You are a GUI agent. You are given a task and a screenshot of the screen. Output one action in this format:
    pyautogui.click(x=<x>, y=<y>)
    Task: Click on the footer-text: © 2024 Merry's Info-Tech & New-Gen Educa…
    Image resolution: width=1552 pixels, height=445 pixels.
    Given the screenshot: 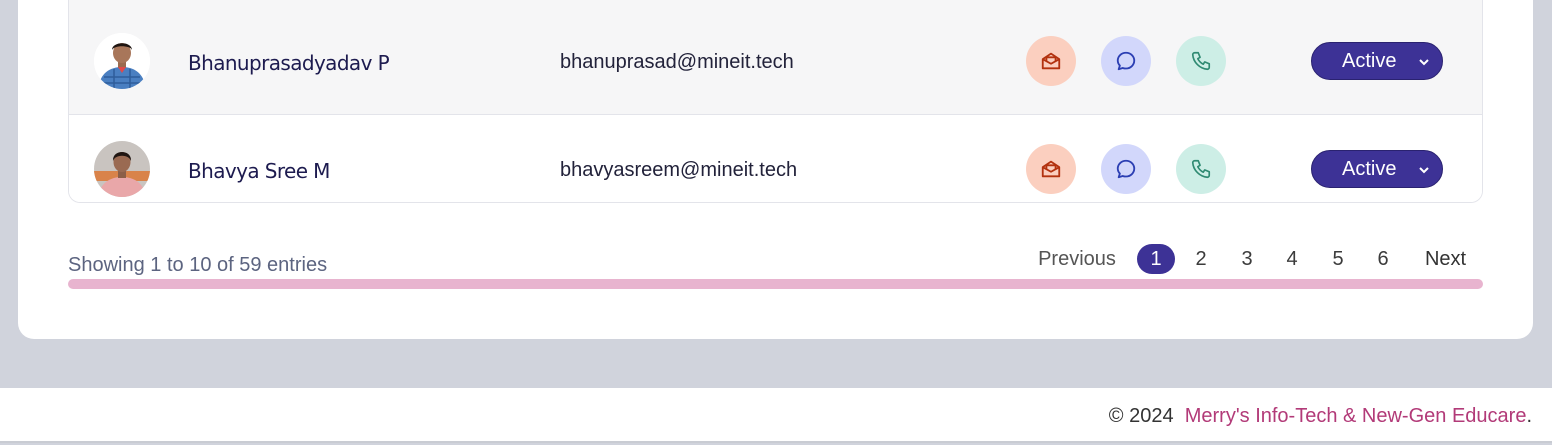 What is the action you would take?
    pyautogui.click(x=1320, y=416)
    